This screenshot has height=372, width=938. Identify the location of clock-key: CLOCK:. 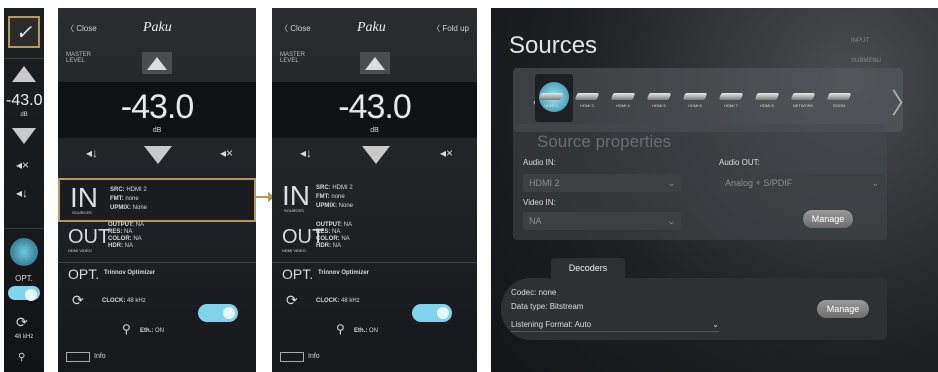
(328, 301).